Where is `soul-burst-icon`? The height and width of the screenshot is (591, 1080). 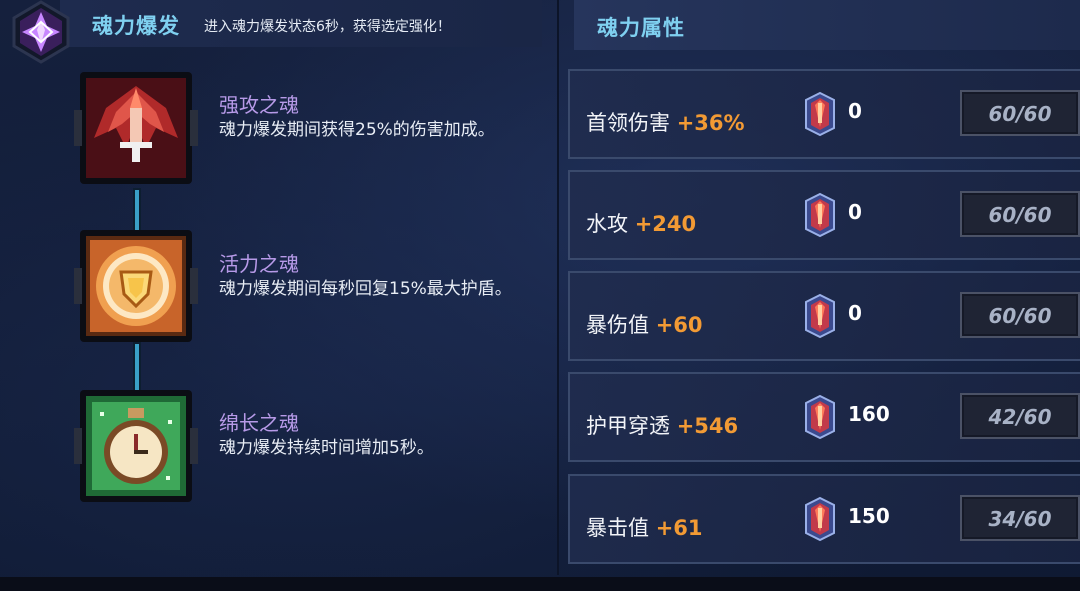
soul-burst-icon is located at coordinates (41, 32).